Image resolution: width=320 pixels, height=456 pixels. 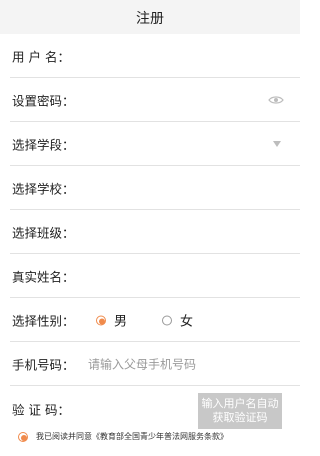 I want to click on phone-row: 手机号码： 请输入父母手机号码, so click(x=150, y=364).